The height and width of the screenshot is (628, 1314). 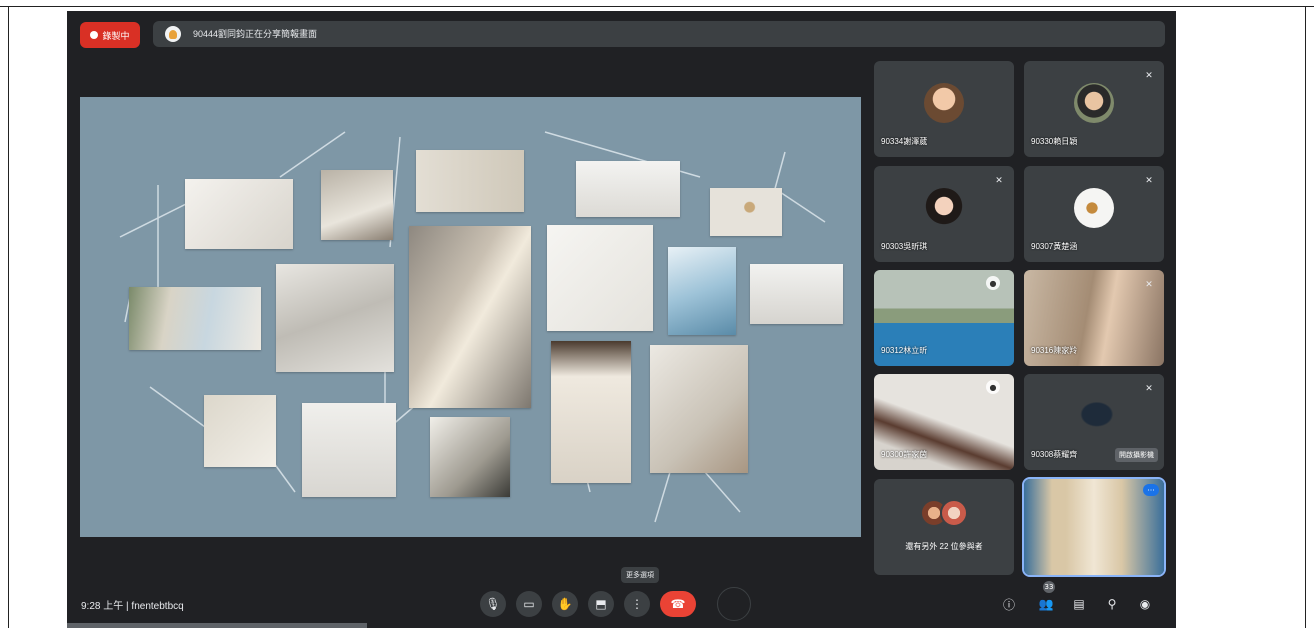 I want to click on recording-dot-icon, so click(x=94, y=35).